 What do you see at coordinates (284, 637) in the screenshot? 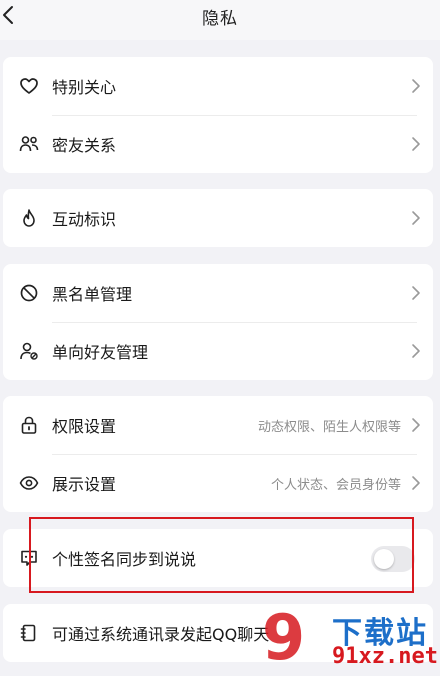
I see `watermark-logo-mark: 9` at bounding box center [284, 637].